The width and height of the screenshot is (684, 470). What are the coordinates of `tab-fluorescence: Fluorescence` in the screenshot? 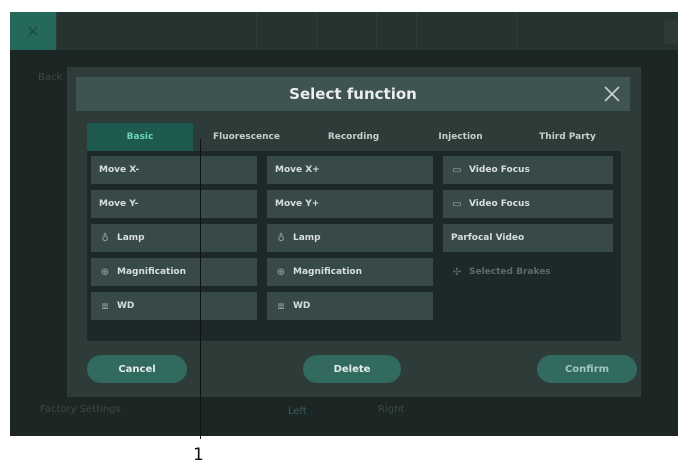 It's located at (246, 137).